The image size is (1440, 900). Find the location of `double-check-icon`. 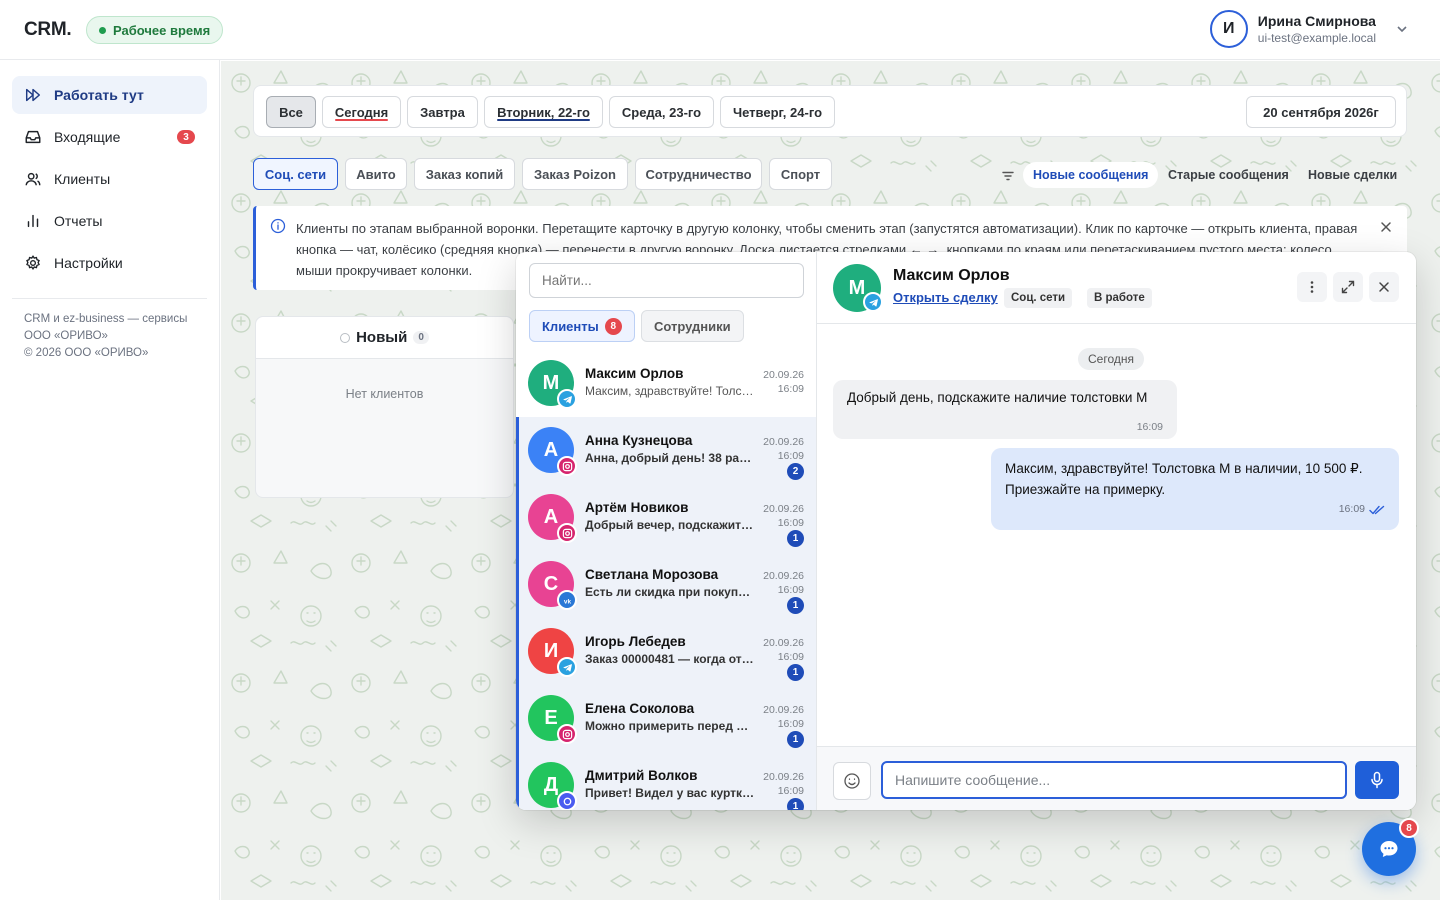

double-check-icon is located at coordinates (1377, 509).